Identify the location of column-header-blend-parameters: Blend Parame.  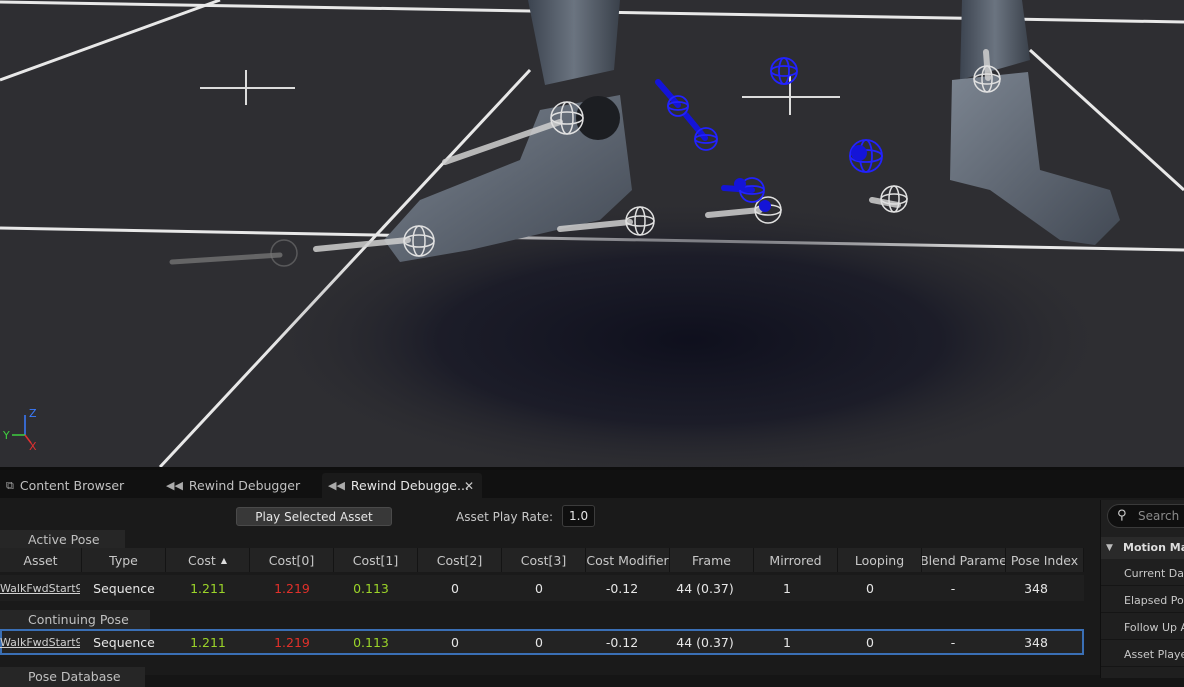
(964, 560).